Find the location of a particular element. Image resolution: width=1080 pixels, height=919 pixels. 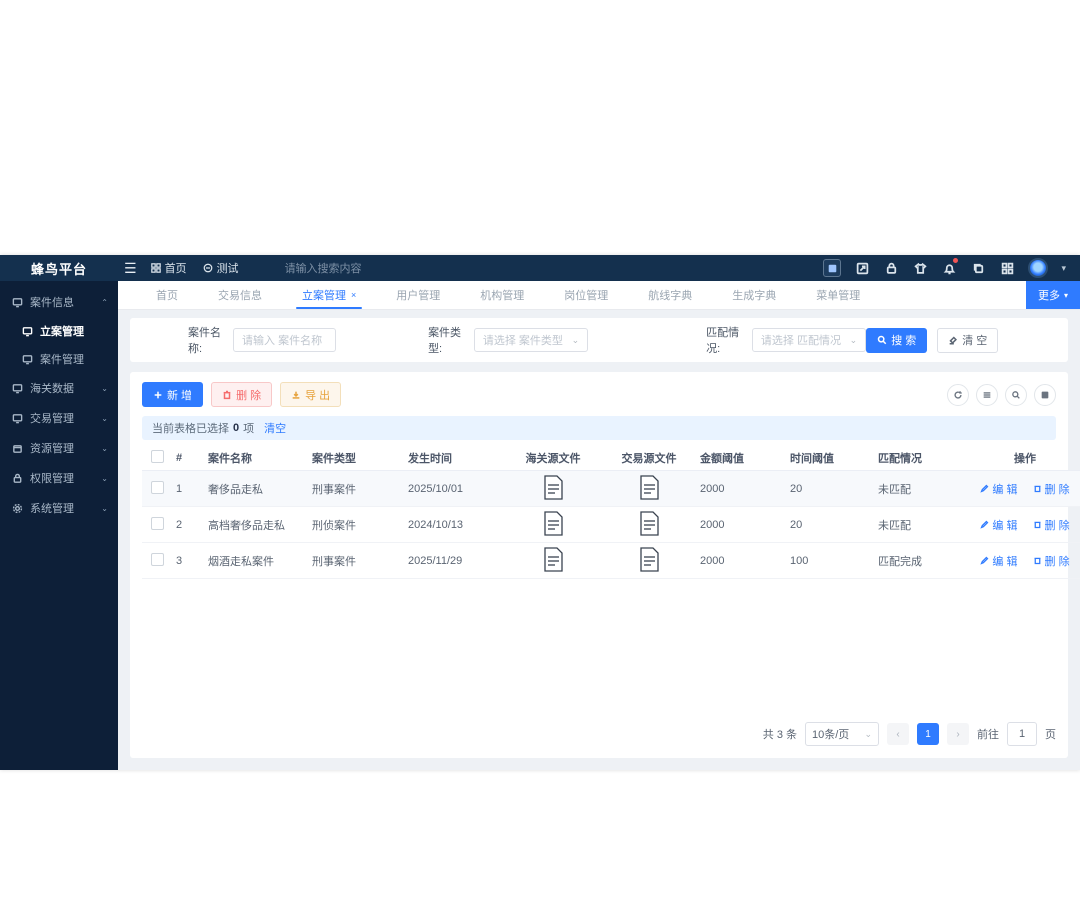

sidebar-item-filing-management: 立案管理 is located at coordinates (59, 331).